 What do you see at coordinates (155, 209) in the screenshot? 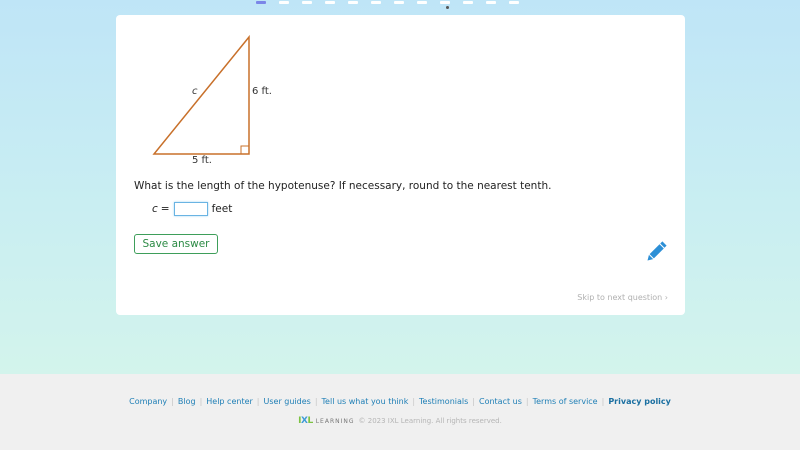
I see `answer-variable: c` at bounding box center [155, 209].